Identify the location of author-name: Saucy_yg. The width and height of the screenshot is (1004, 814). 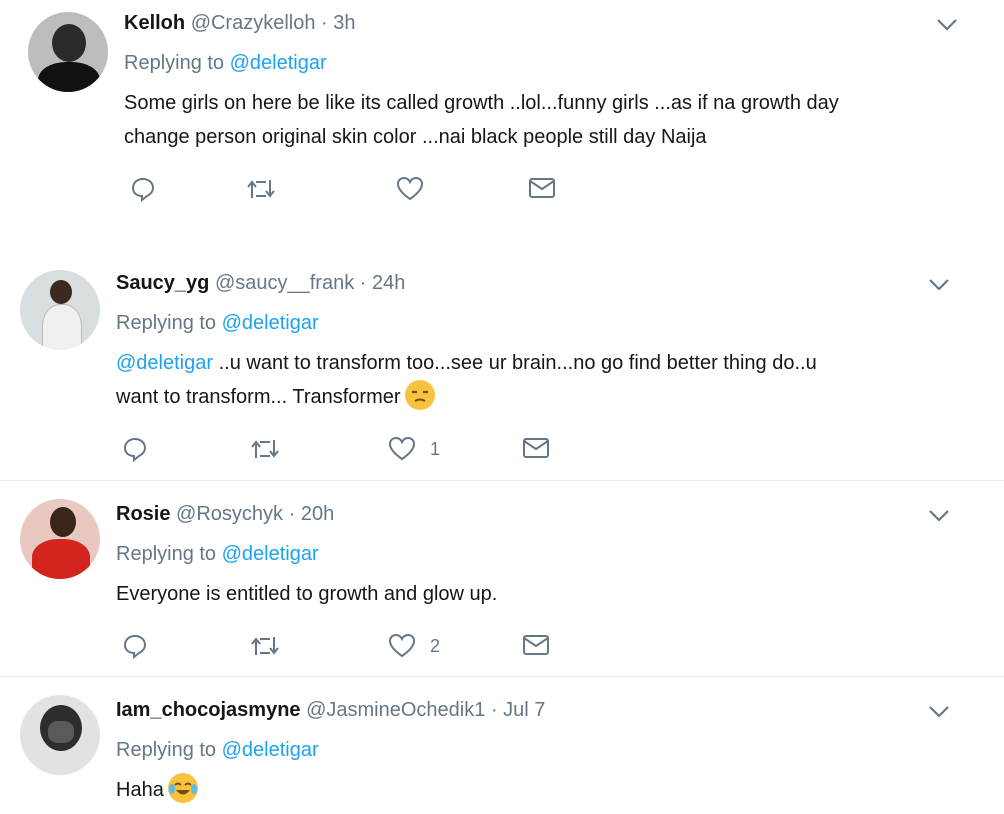
(162, 283).